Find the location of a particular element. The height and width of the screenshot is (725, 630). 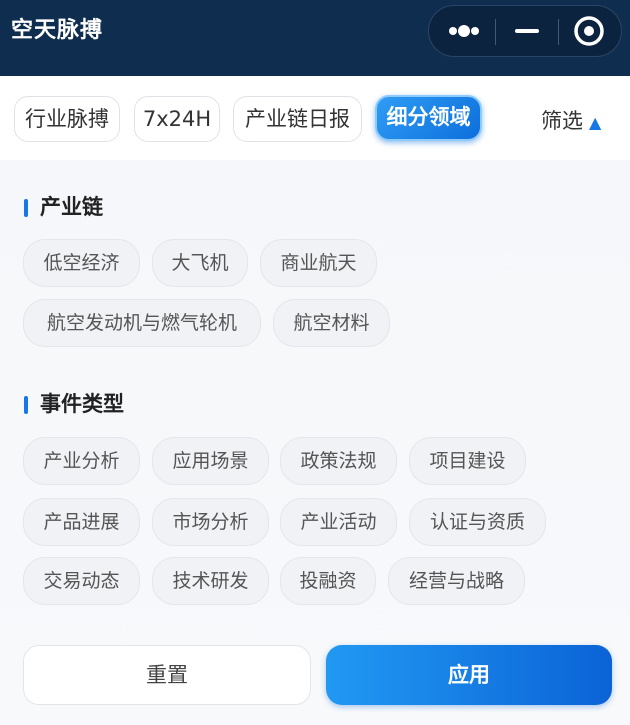

tab-7x24h: 7x24H is located at coordinates (177, 119).